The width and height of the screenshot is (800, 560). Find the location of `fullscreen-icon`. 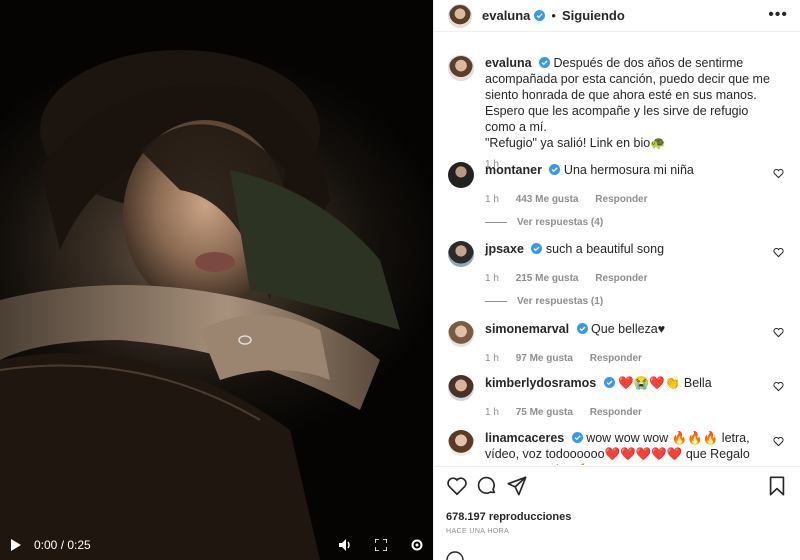

fullscreen-icon is located at coordinates (381, 545).